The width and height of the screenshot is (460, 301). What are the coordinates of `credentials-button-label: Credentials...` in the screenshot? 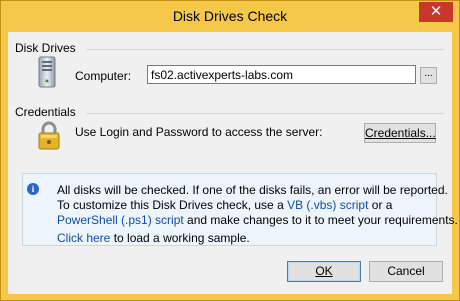 It's located at (400, 133).